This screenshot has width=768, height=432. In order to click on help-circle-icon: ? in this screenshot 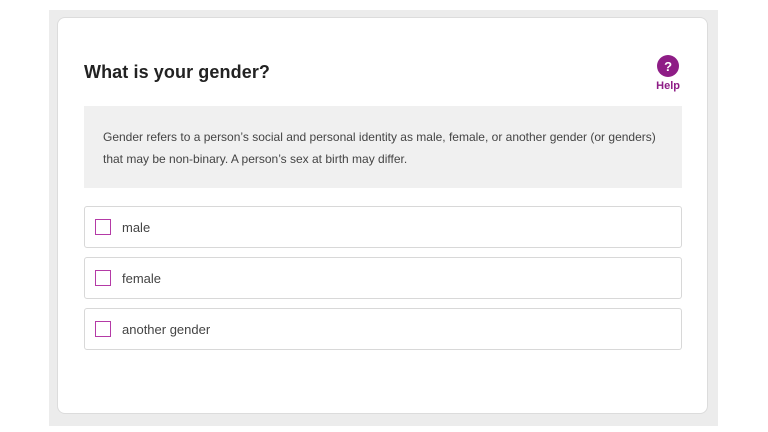, I will do `click(668, 66)`.